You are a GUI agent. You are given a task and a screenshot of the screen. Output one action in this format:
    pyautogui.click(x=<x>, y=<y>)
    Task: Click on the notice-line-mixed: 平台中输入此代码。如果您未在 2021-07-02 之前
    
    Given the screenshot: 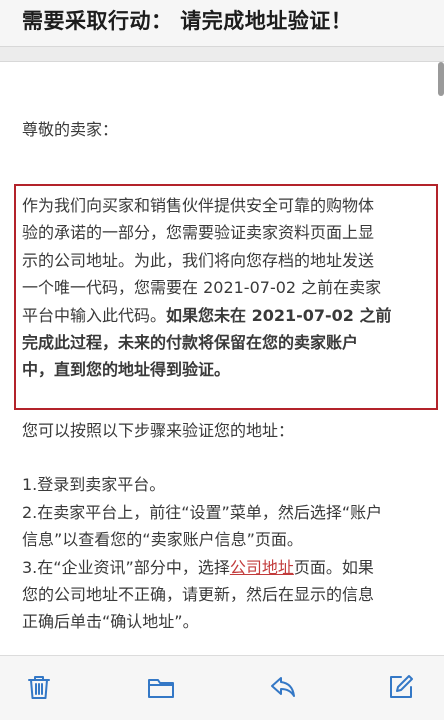 What is the action you would take?
    pyautogui.click(x=227, y=315)
    